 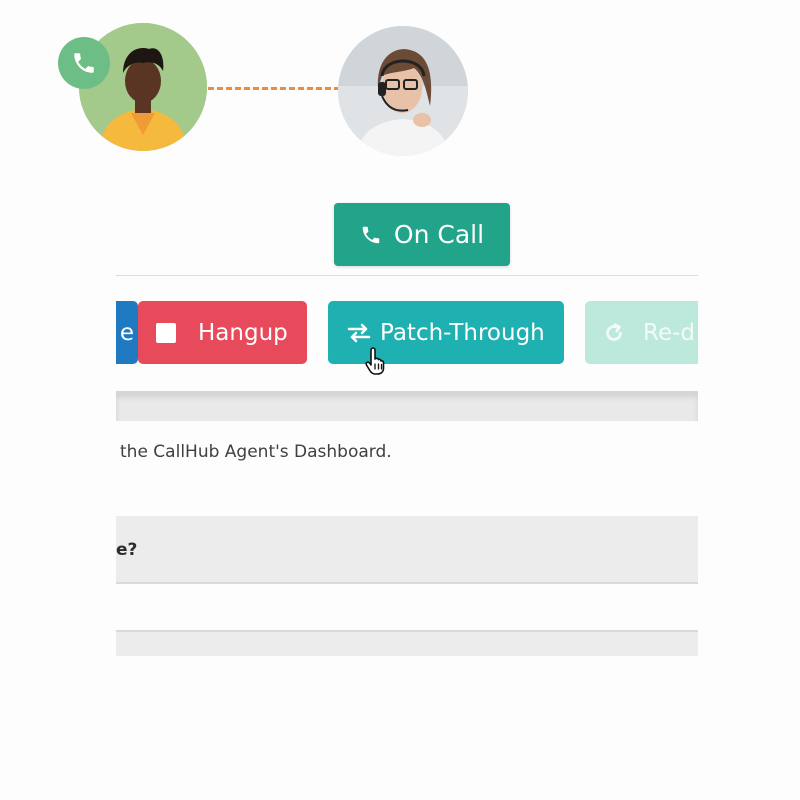 I want to click on patch-through-label: Patch-Through, so click(x=462, y=332).